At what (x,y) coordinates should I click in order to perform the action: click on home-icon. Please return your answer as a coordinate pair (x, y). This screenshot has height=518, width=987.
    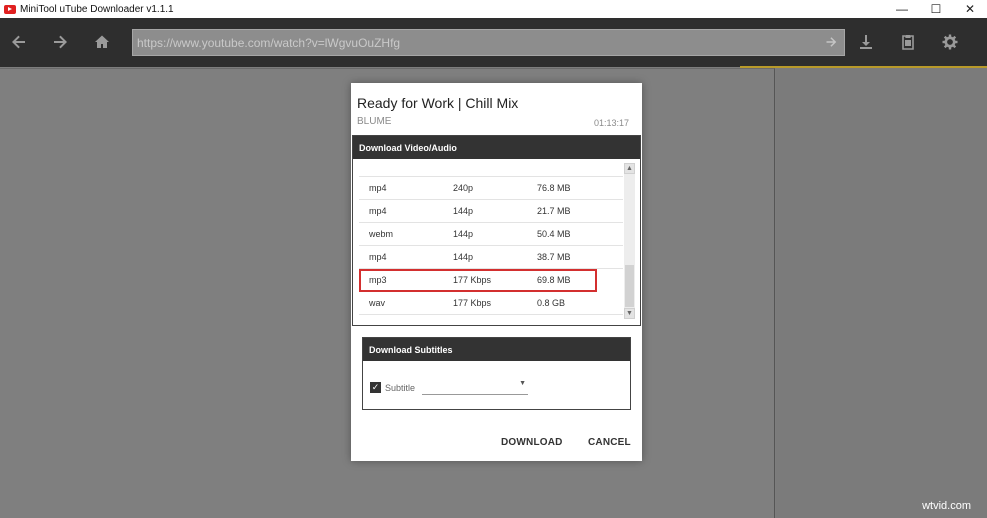
    Looking at the image, I should click on (102, 42).